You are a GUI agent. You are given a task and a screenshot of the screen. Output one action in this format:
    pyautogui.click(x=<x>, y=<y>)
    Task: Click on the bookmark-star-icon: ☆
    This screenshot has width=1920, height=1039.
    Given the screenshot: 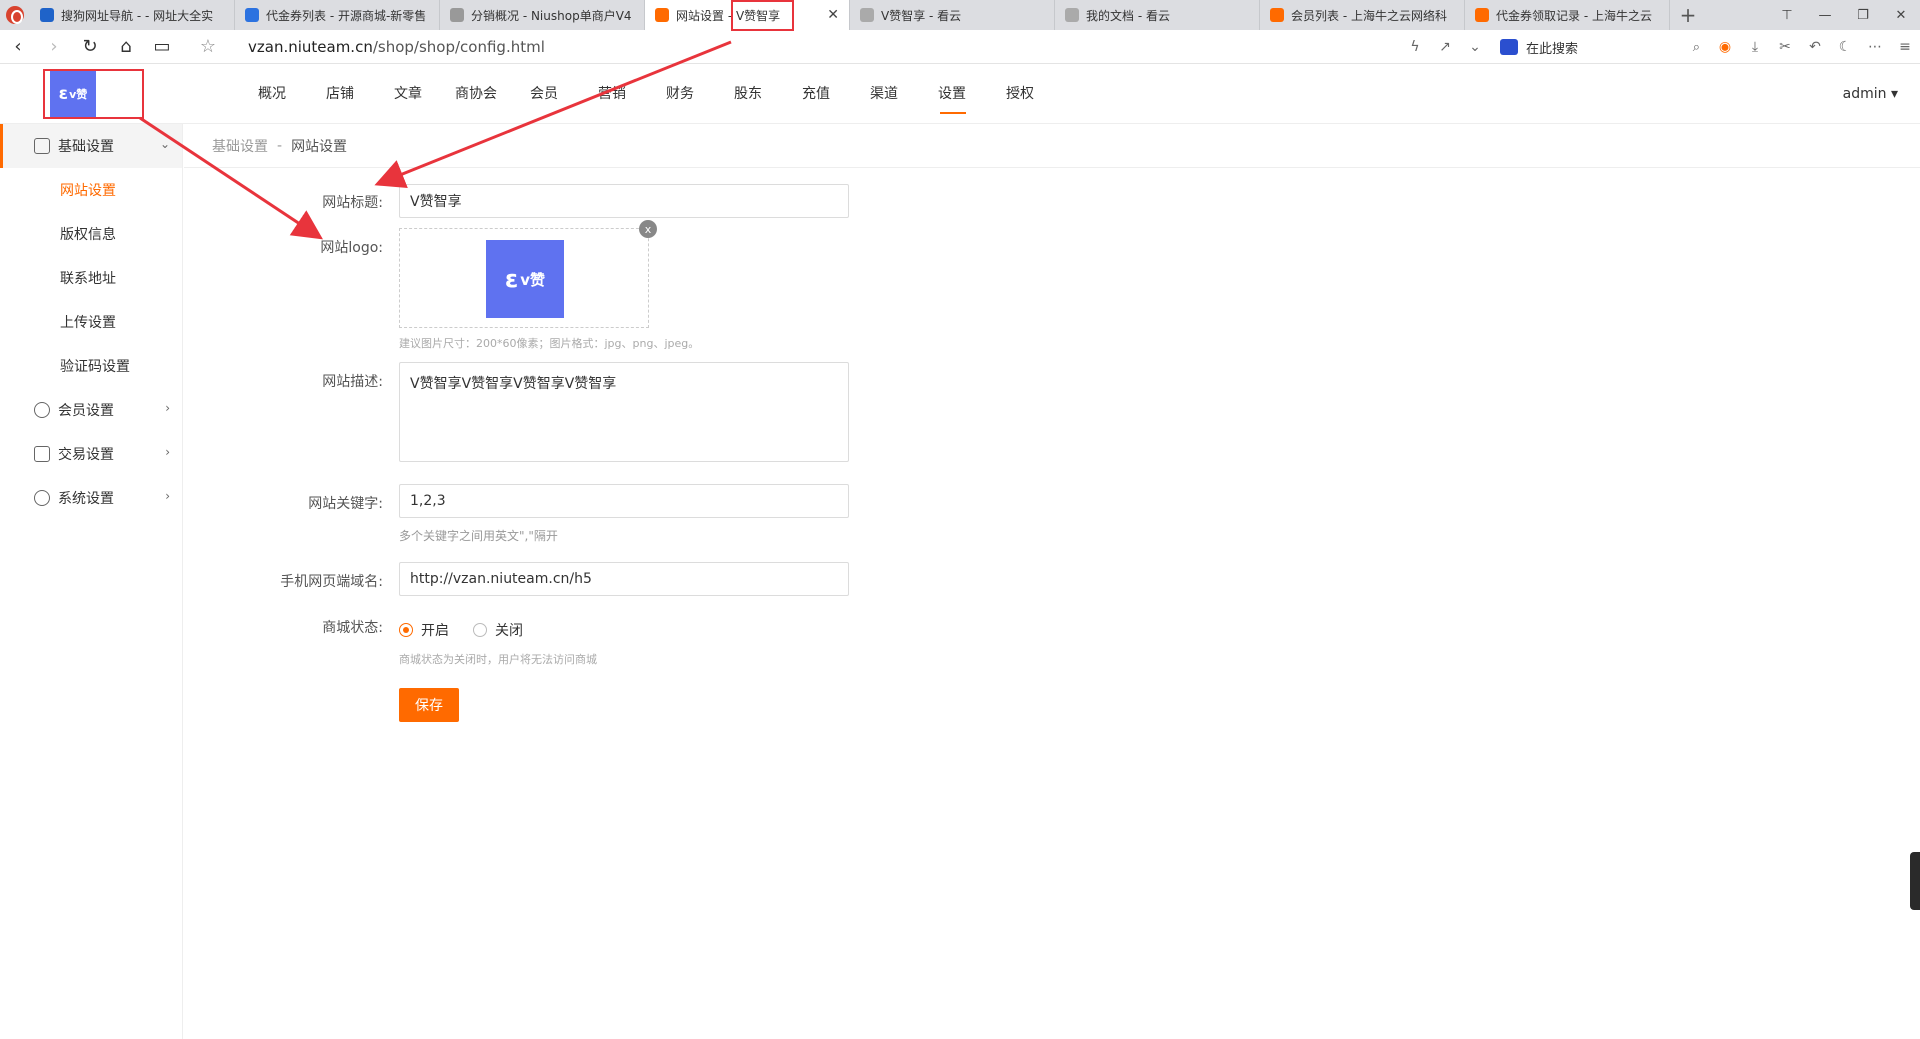 What is the action you would take?
    pyautogui.click(x=208, y=47)
    